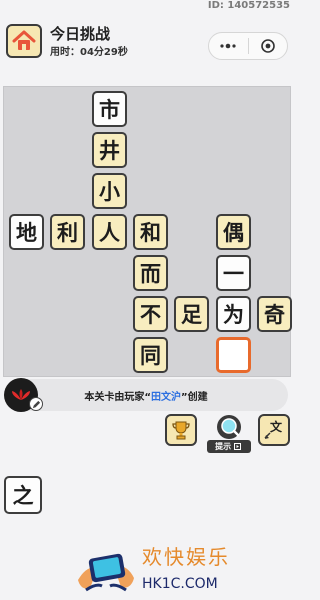 This screenshot has width=320, height=600. Describe the element at coordinates (150, 273) in the screenshot. I see `board-cell: 而` at that location.